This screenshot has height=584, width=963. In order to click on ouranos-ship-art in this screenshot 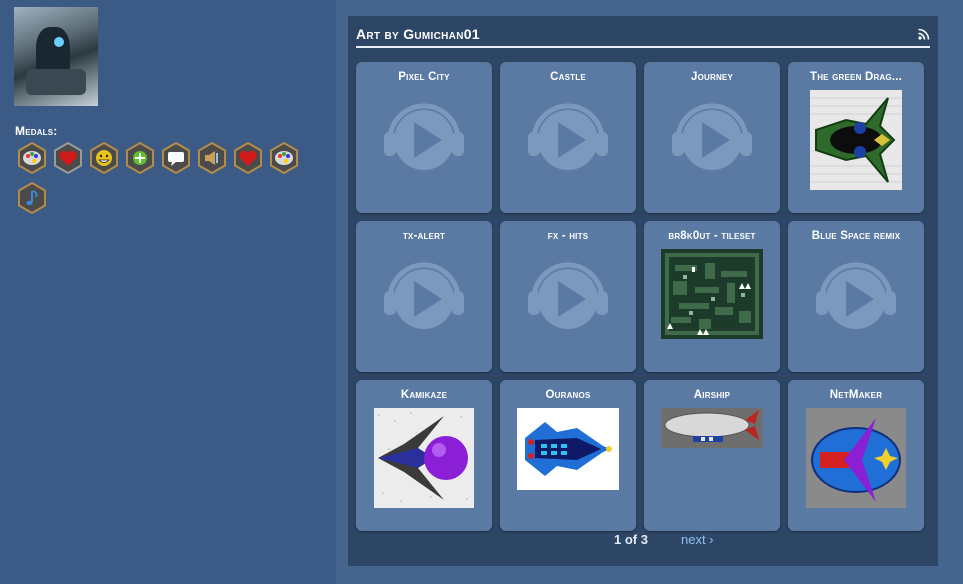, I will do `click(568, 449)`.